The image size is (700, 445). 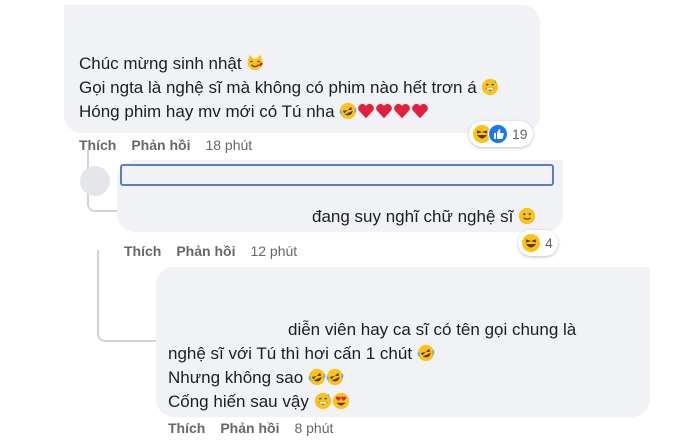 I want to click on comment-line: Nhưng không sao, so click(x=372, y=378).